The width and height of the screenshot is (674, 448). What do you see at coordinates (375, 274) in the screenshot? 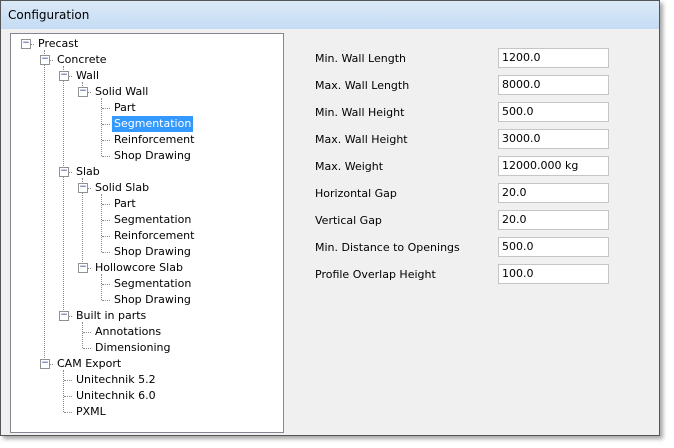
I see `field-label: Profile Overlap Height` at bounding box center [375, 274].